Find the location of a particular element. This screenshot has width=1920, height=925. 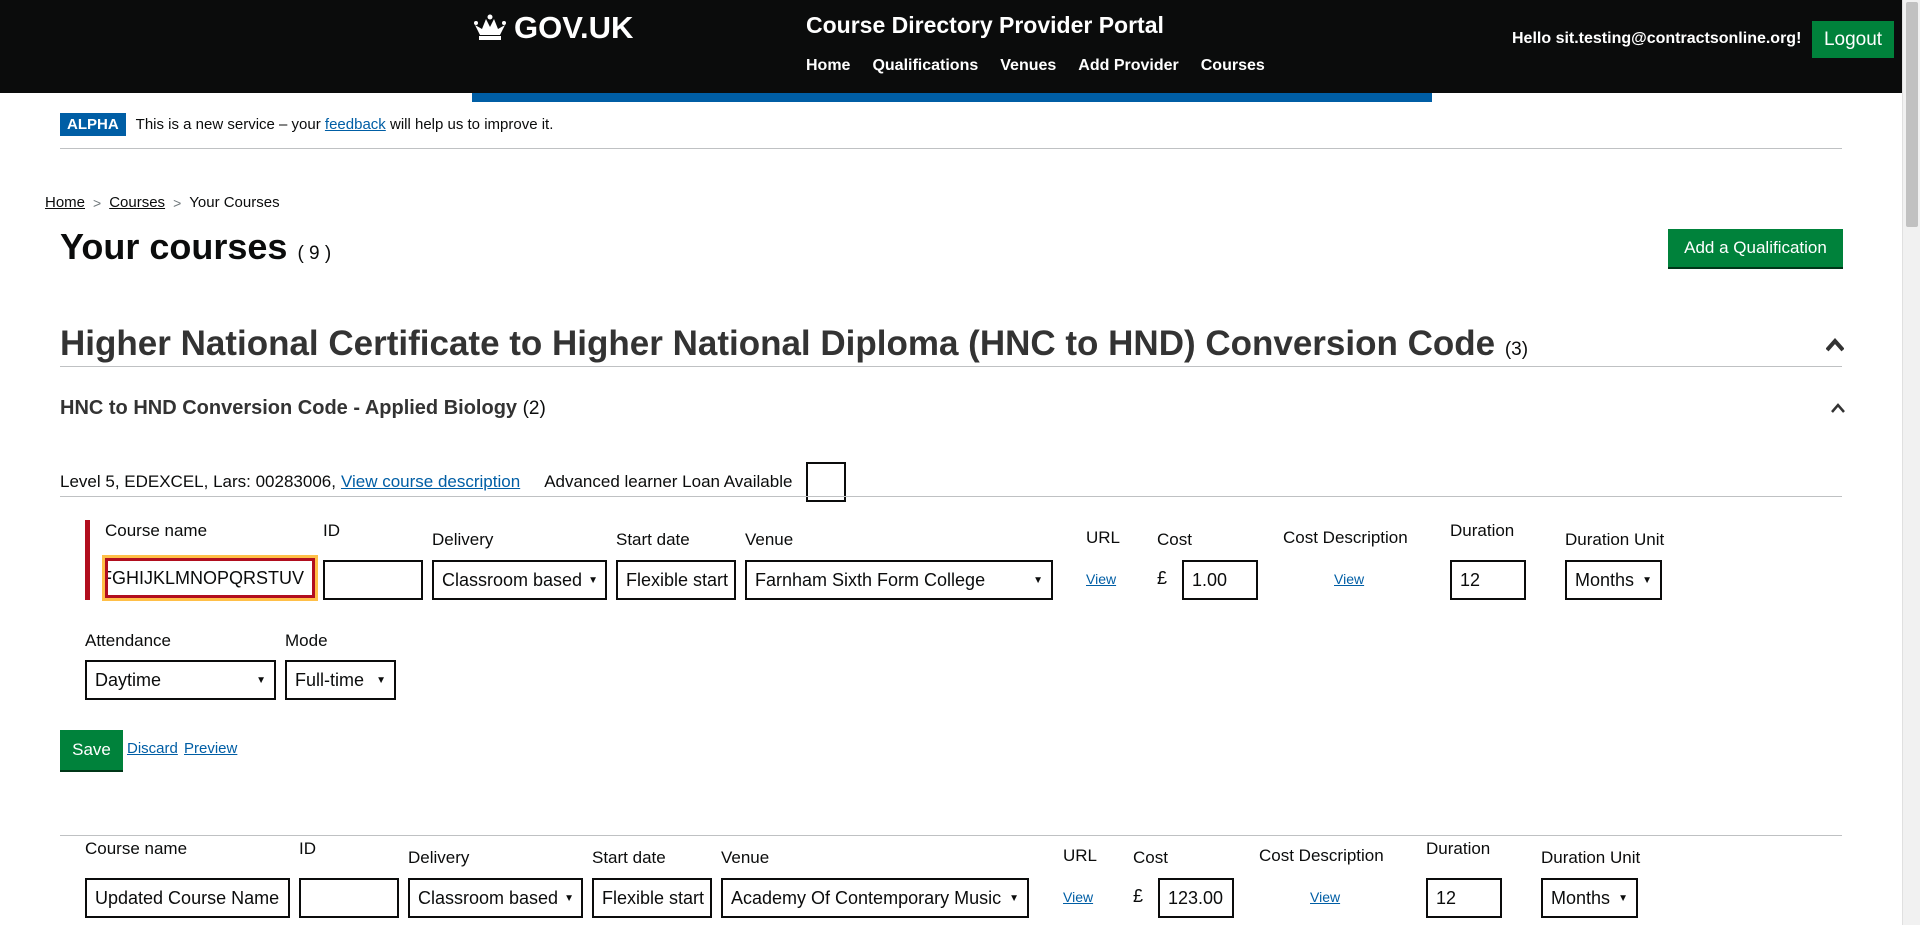

attendance-label: Attendance is located at coordinates (128, 640).